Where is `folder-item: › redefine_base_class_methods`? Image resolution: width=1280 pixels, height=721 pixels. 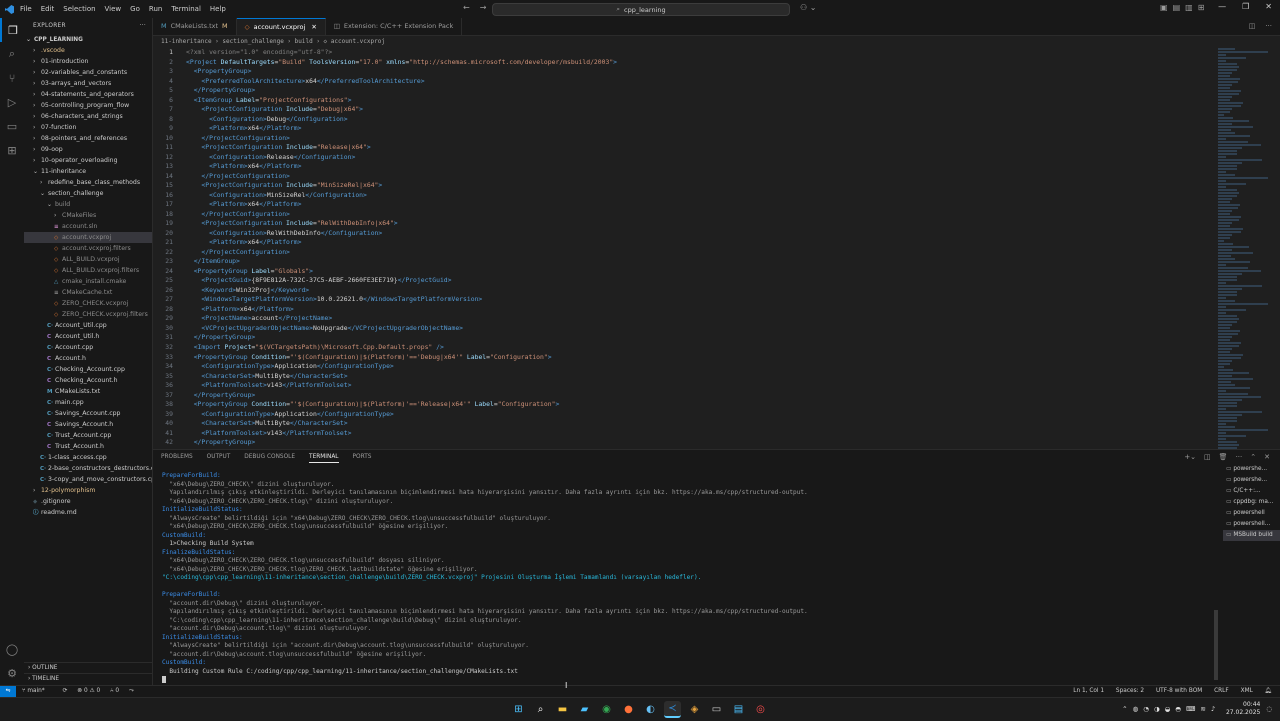
folder-item: › redefine_base_class_methods is located at coordinates (88, 182).